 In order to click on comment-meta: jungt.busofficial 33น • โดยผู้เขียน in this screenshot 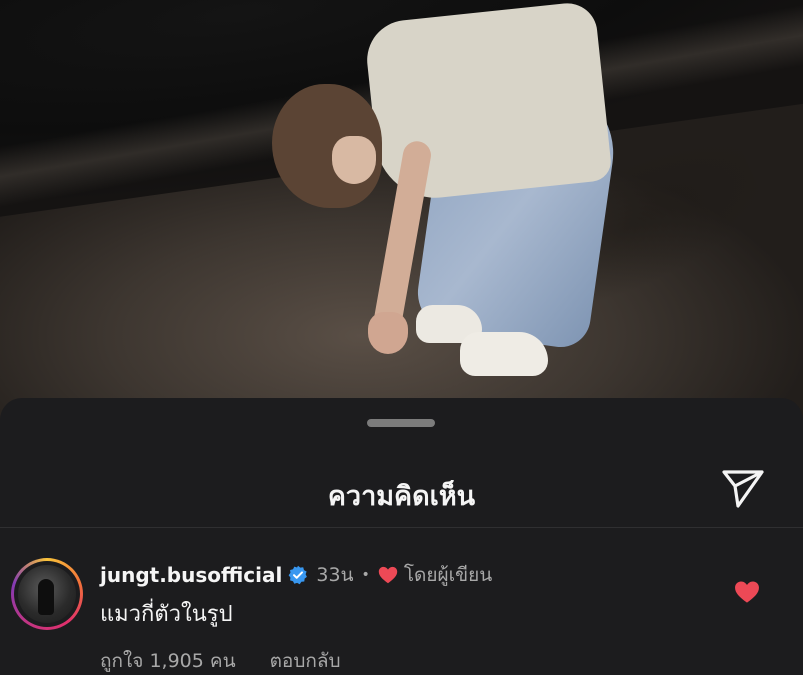, I will do `click(296, 575)`.